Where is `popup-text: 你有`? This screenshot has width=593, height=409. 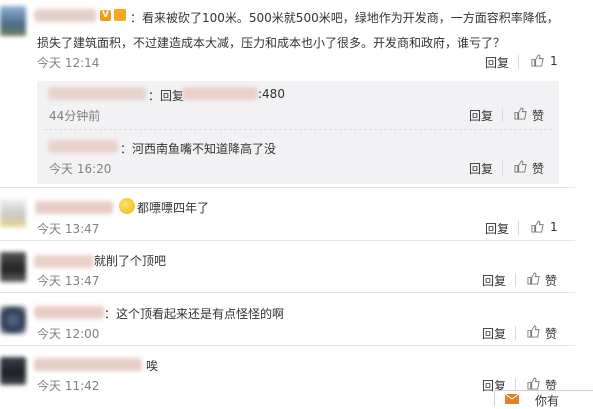
popup-text: 你有 is located at coordinates (547, 401).